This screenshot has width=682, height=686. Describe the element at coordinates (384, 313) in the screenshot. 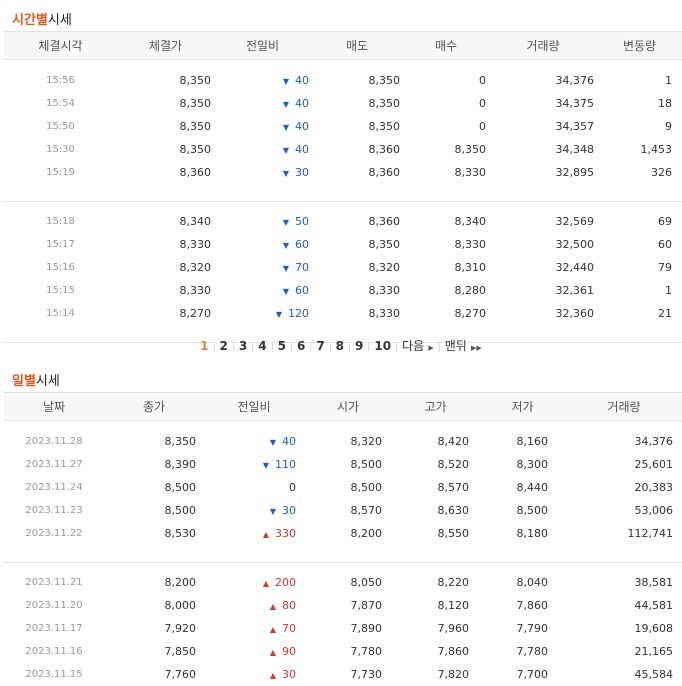

I see `ask-cell: 8,330` at that location.